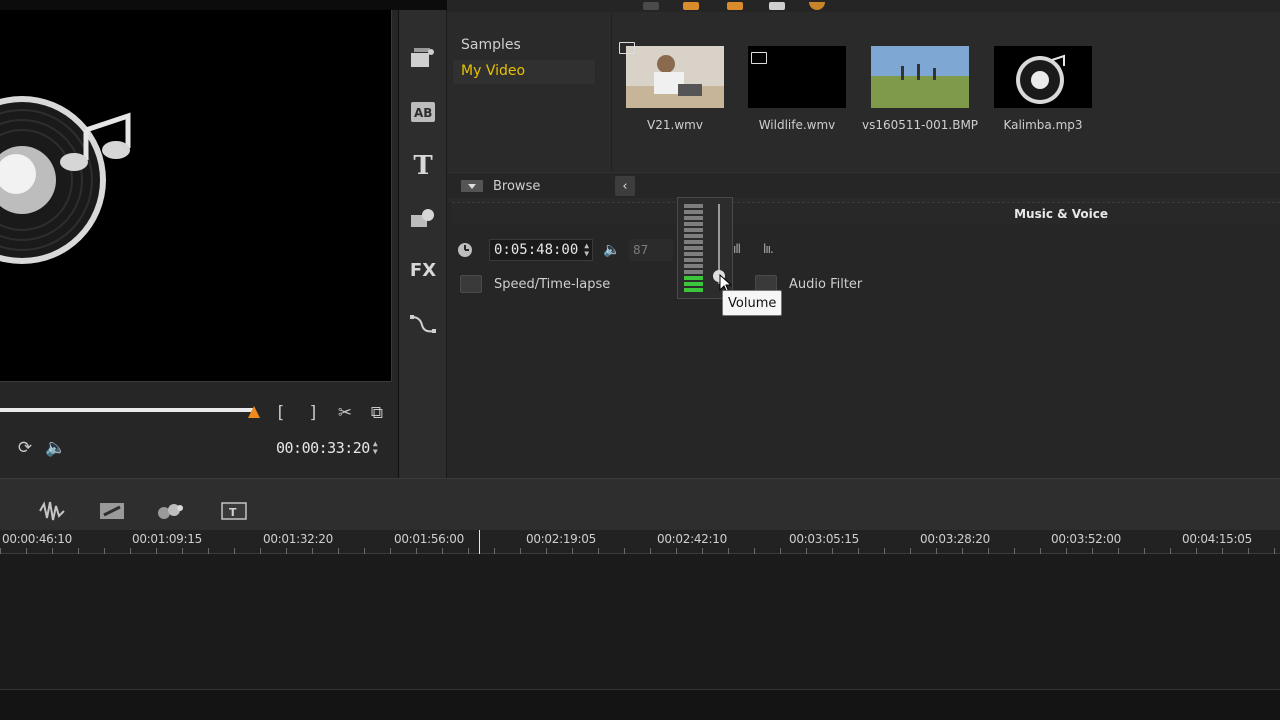  What do you see at coordinates (493, 71) in the screenshot?
I see `folder-item-my-video: My Video` at bounding box center [493, 71].